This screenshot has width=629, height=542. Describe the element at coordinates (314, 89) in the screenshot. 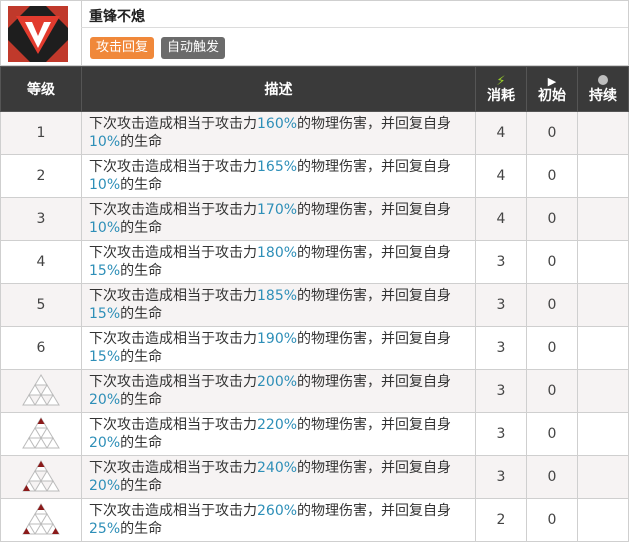

I see `table-header-row: 等级 描述 ⚡ 消耗 ▶ 初始 持续` at that location.